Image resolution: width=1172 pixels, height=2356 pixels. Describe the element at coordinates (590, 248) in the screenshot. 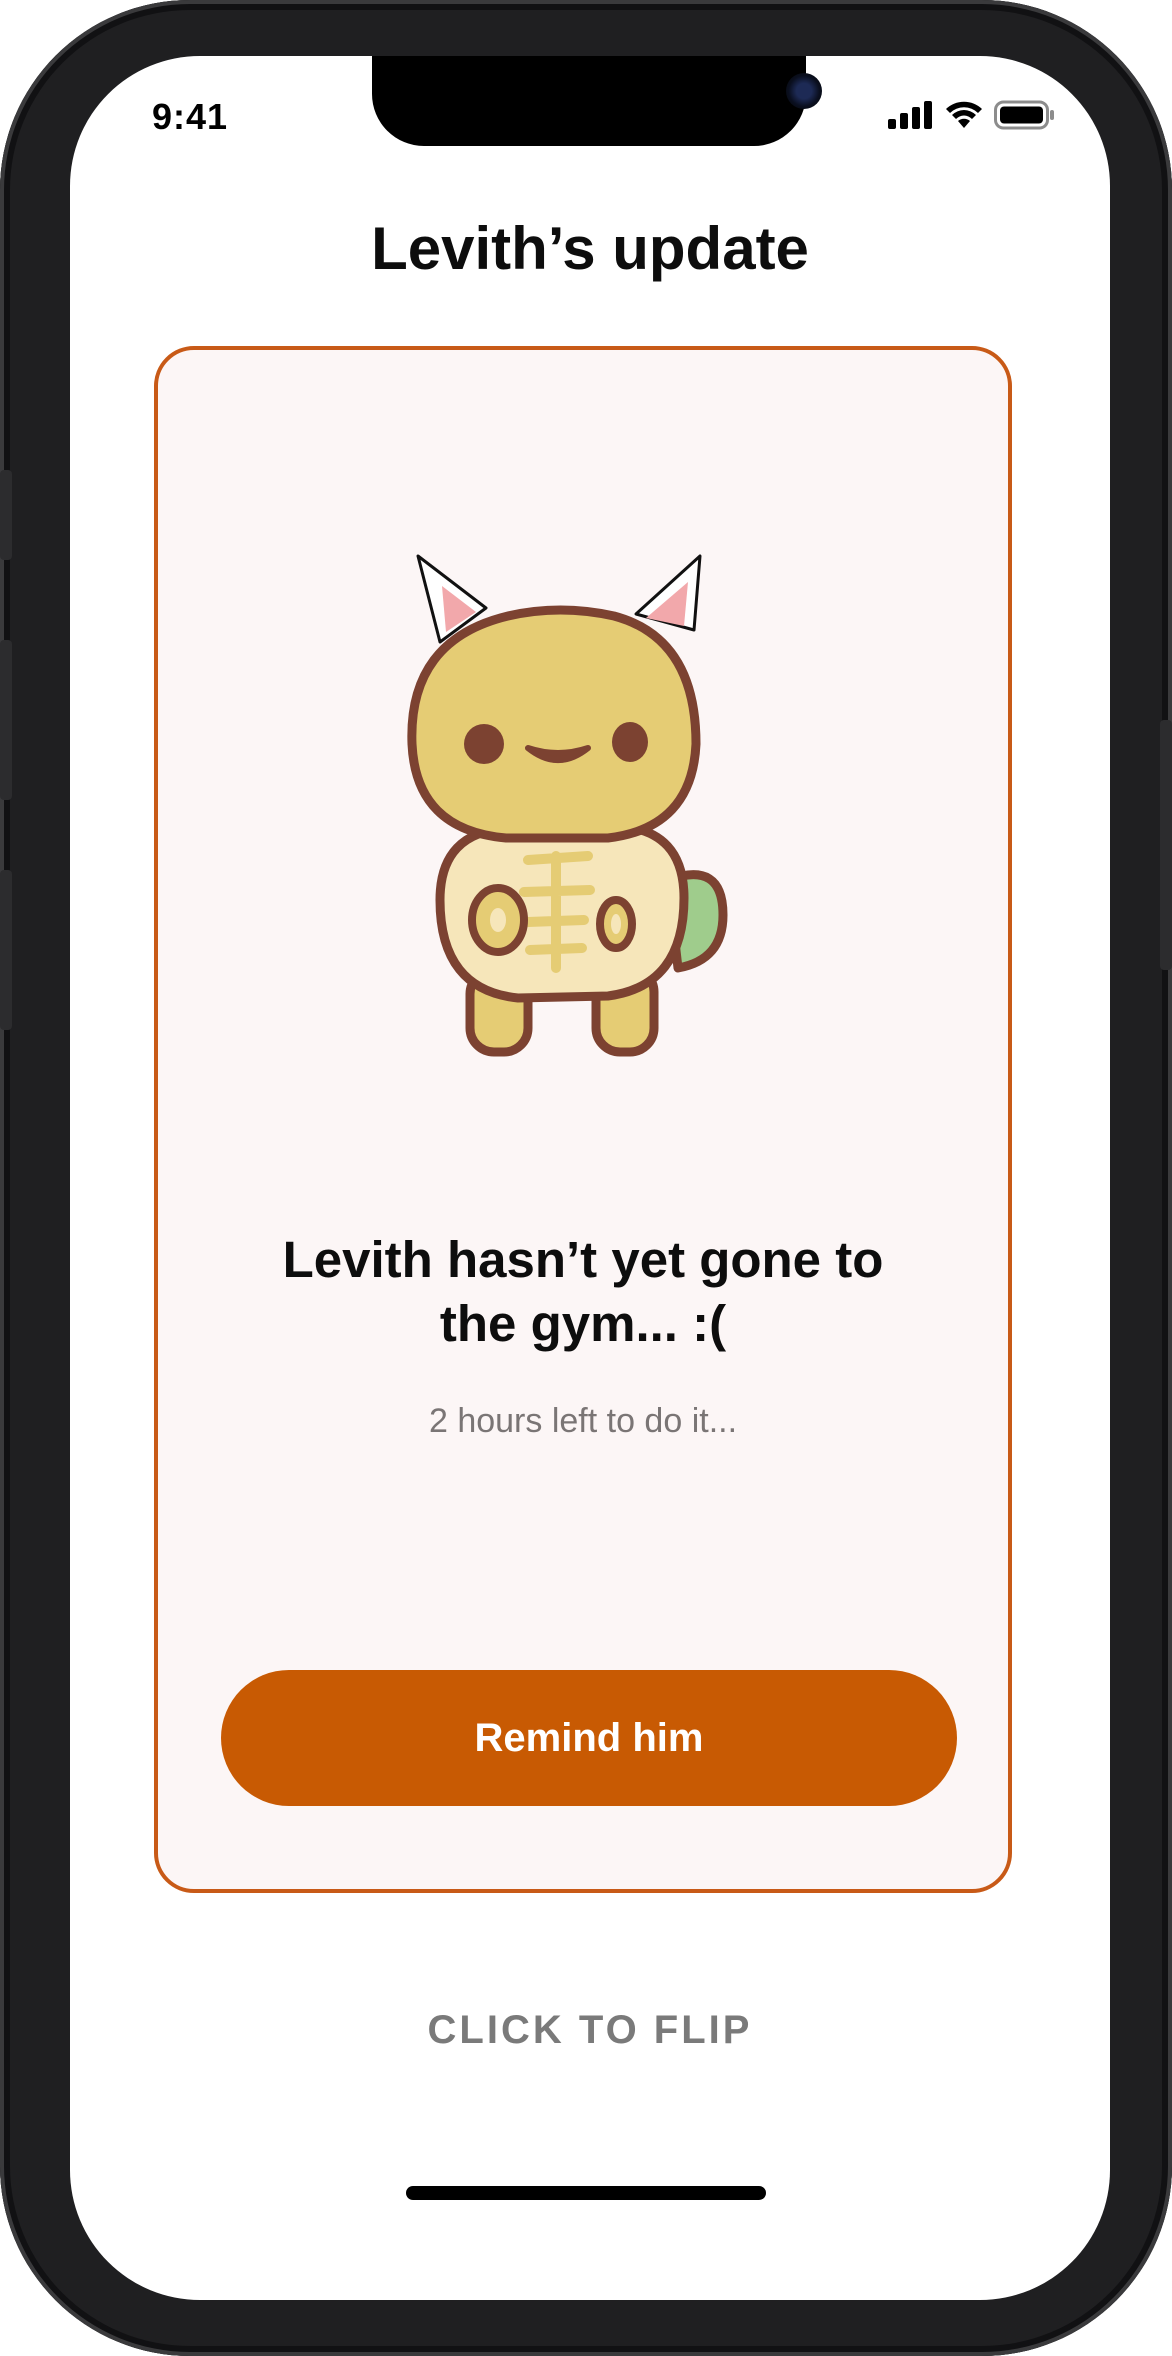

I see `page-title: Levith’s update` at that location.